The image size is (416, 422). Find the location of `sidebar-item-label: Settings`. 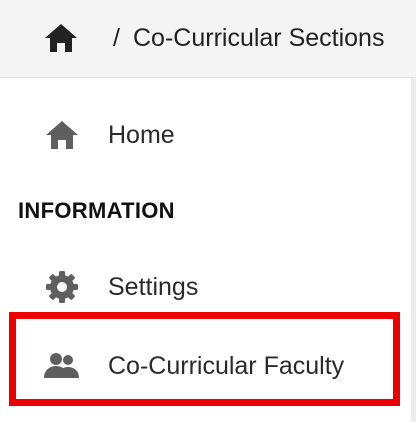

sidebar-item-label: Settings is located at coordinates (153, 287).